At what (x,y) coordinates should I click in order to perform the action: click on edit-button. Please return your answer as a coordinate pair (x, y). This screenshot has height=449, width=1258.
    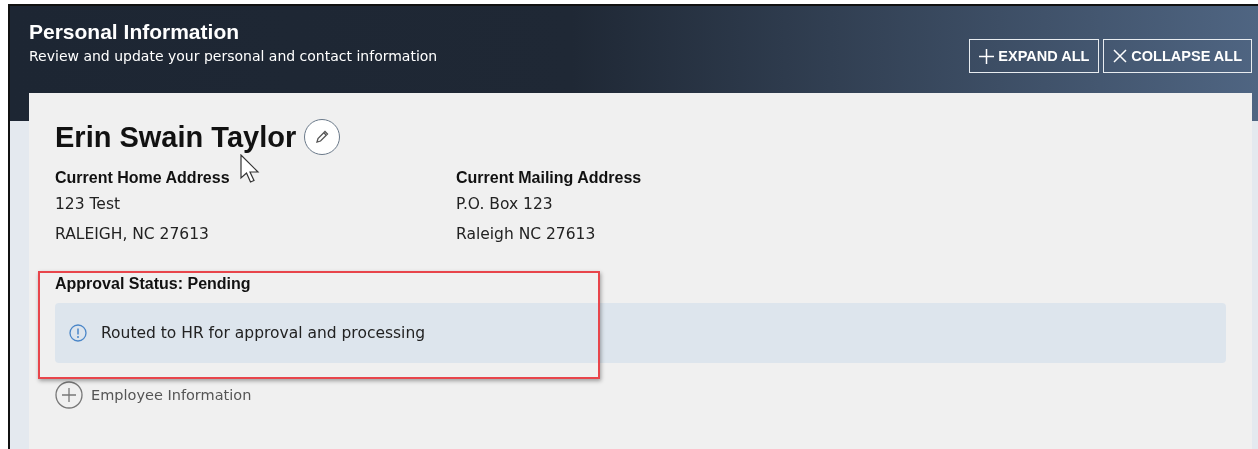
    Looking at the image, I should click on (322, 137).